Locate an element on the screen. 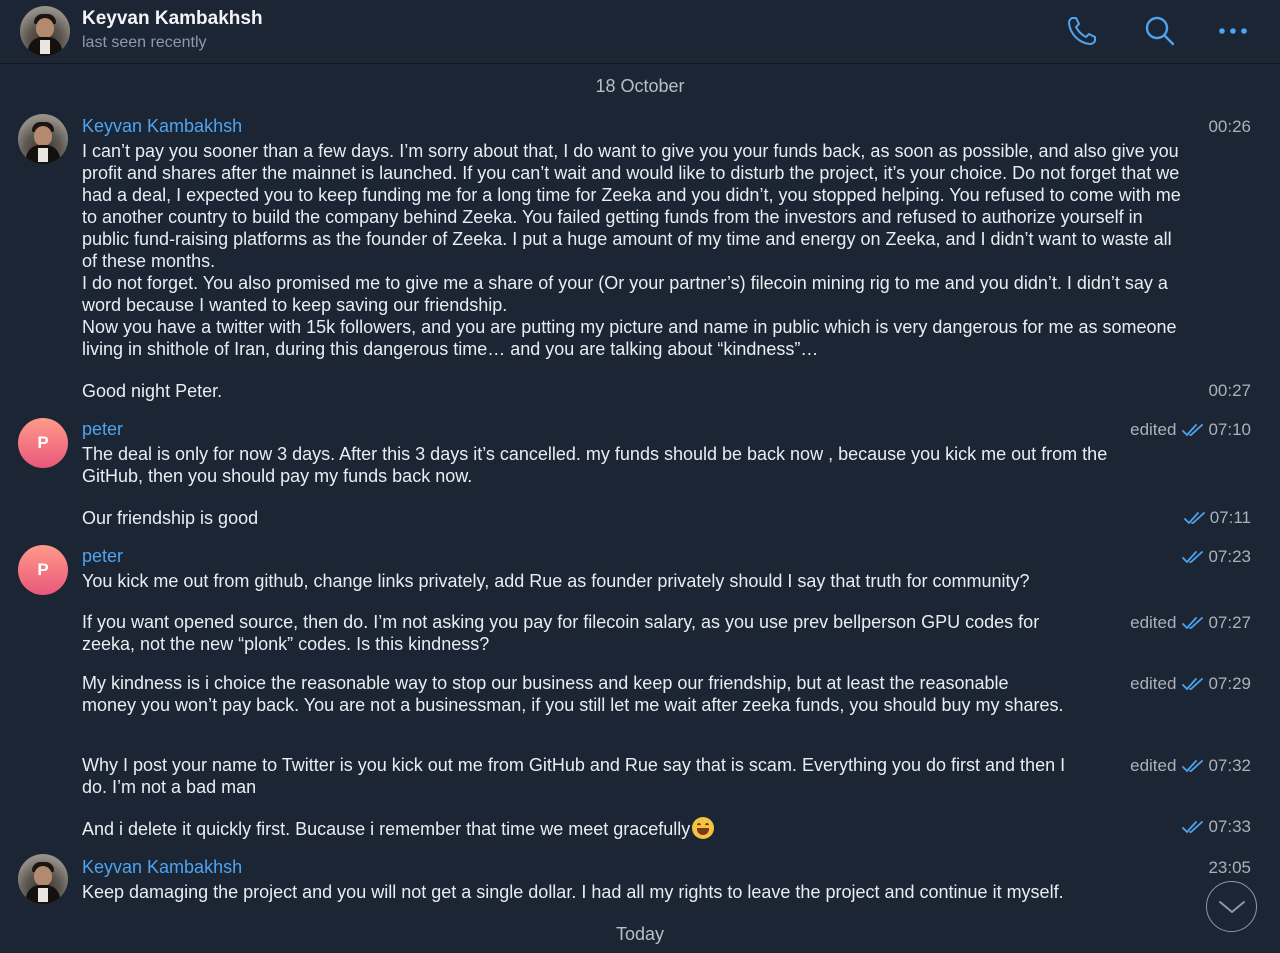 This screenshot has width=1280, height=953. message-meta: edited 07:29 is located at coordinates (1190, 683).